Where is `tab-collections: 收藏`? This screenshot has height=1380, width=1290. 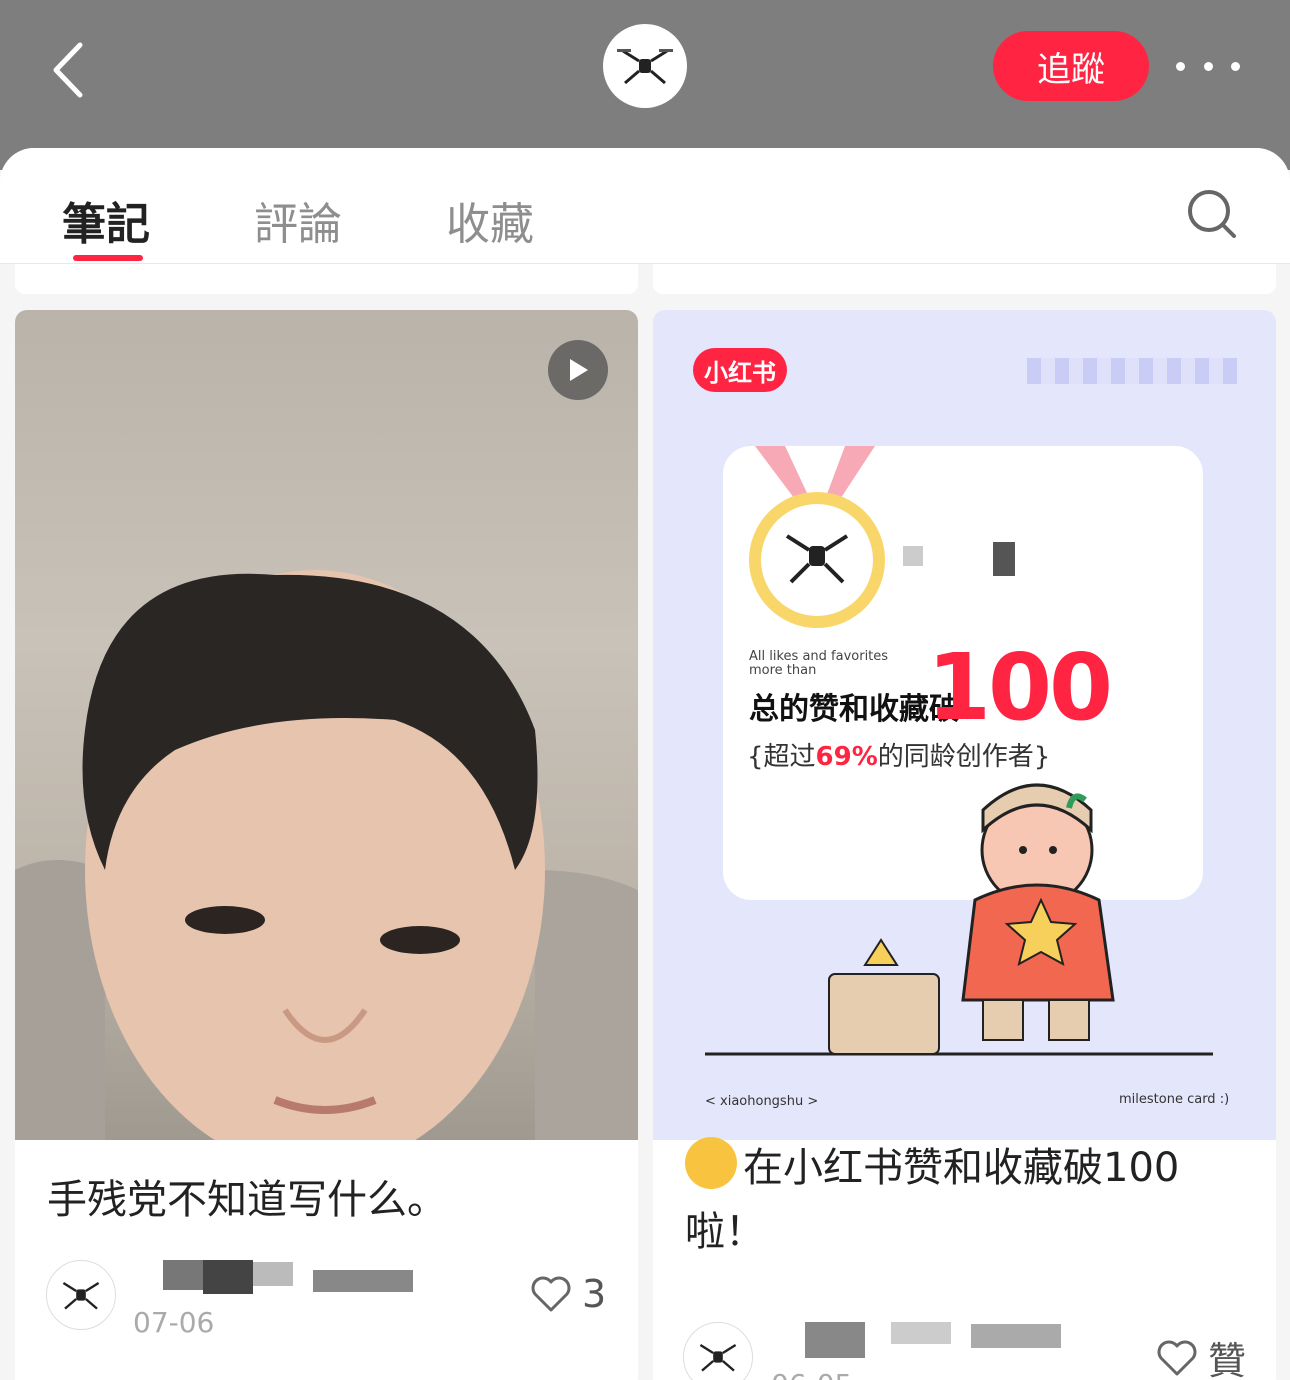 tab-collections: 收藏 is located at coordinates (490, 220).